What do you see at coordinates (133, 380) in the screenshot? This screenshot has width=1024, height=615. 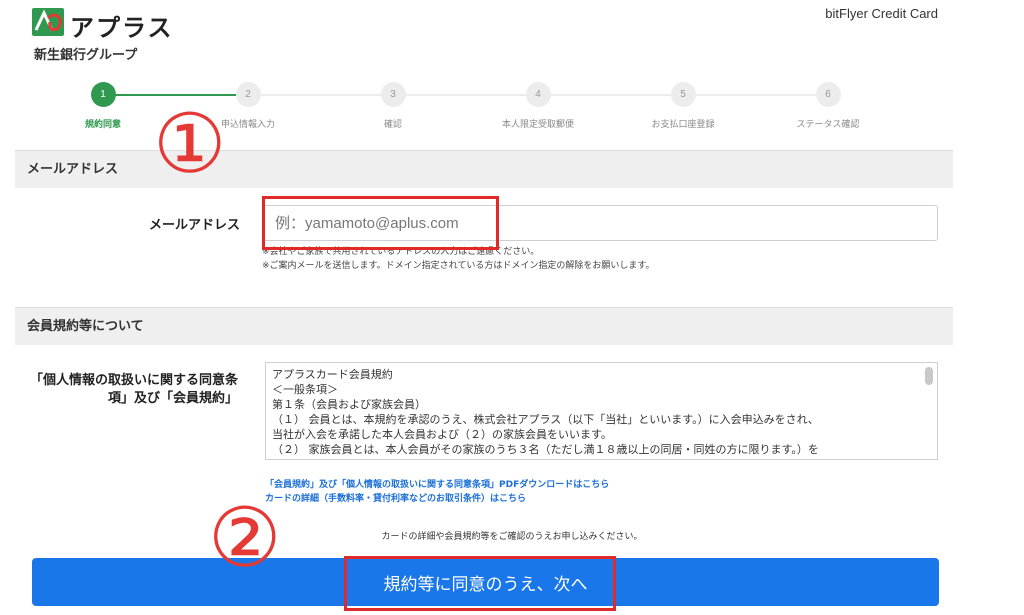 I see `terms-label-line: 「個人情報の取扱いに関する同意条` at bounding box center [133, 380].